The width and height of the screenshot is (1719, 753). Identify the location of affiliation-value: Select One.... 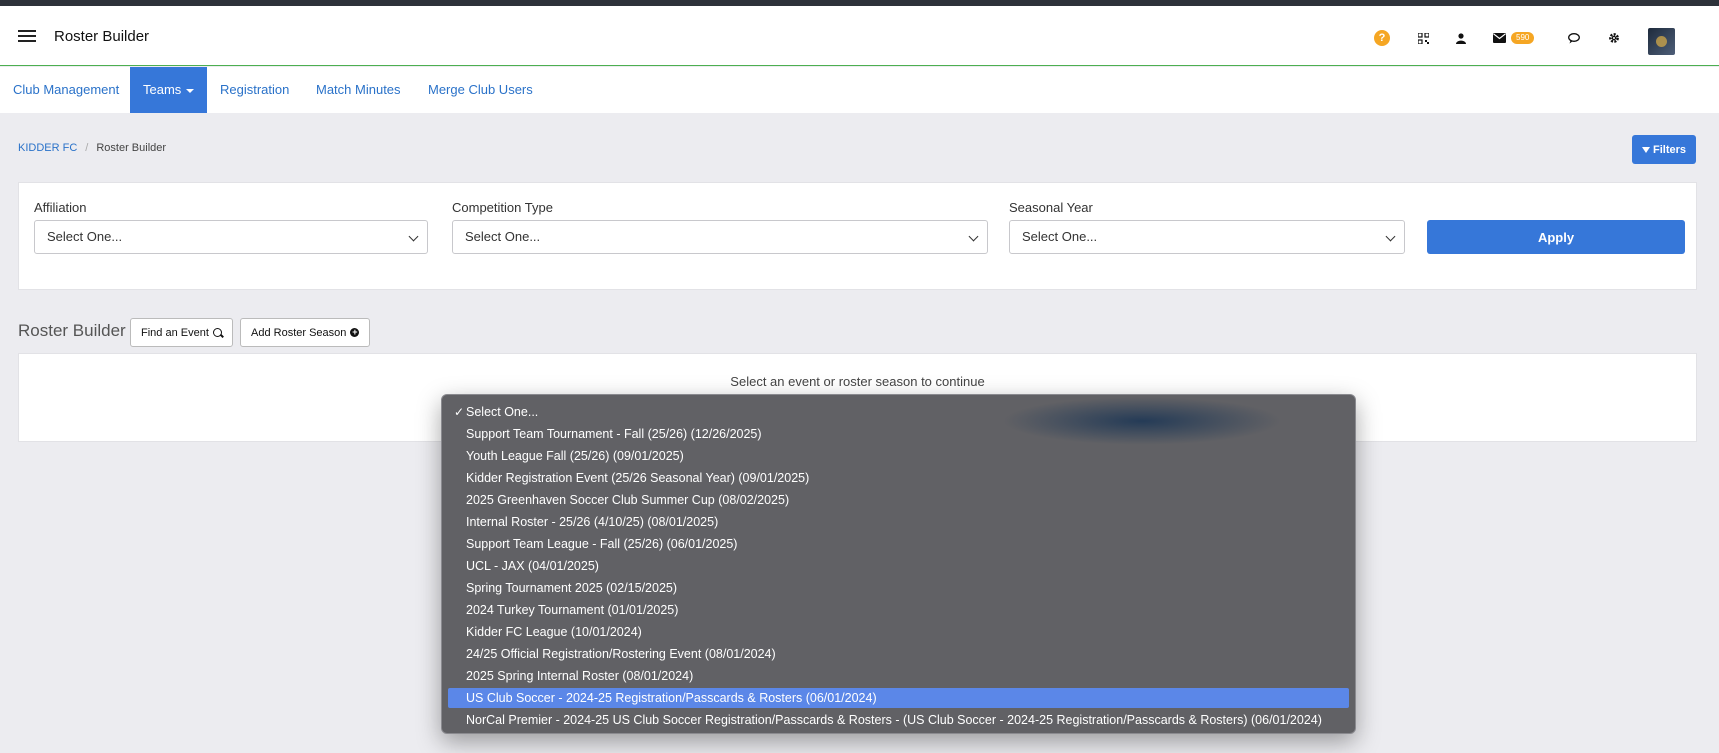
(85, 236).